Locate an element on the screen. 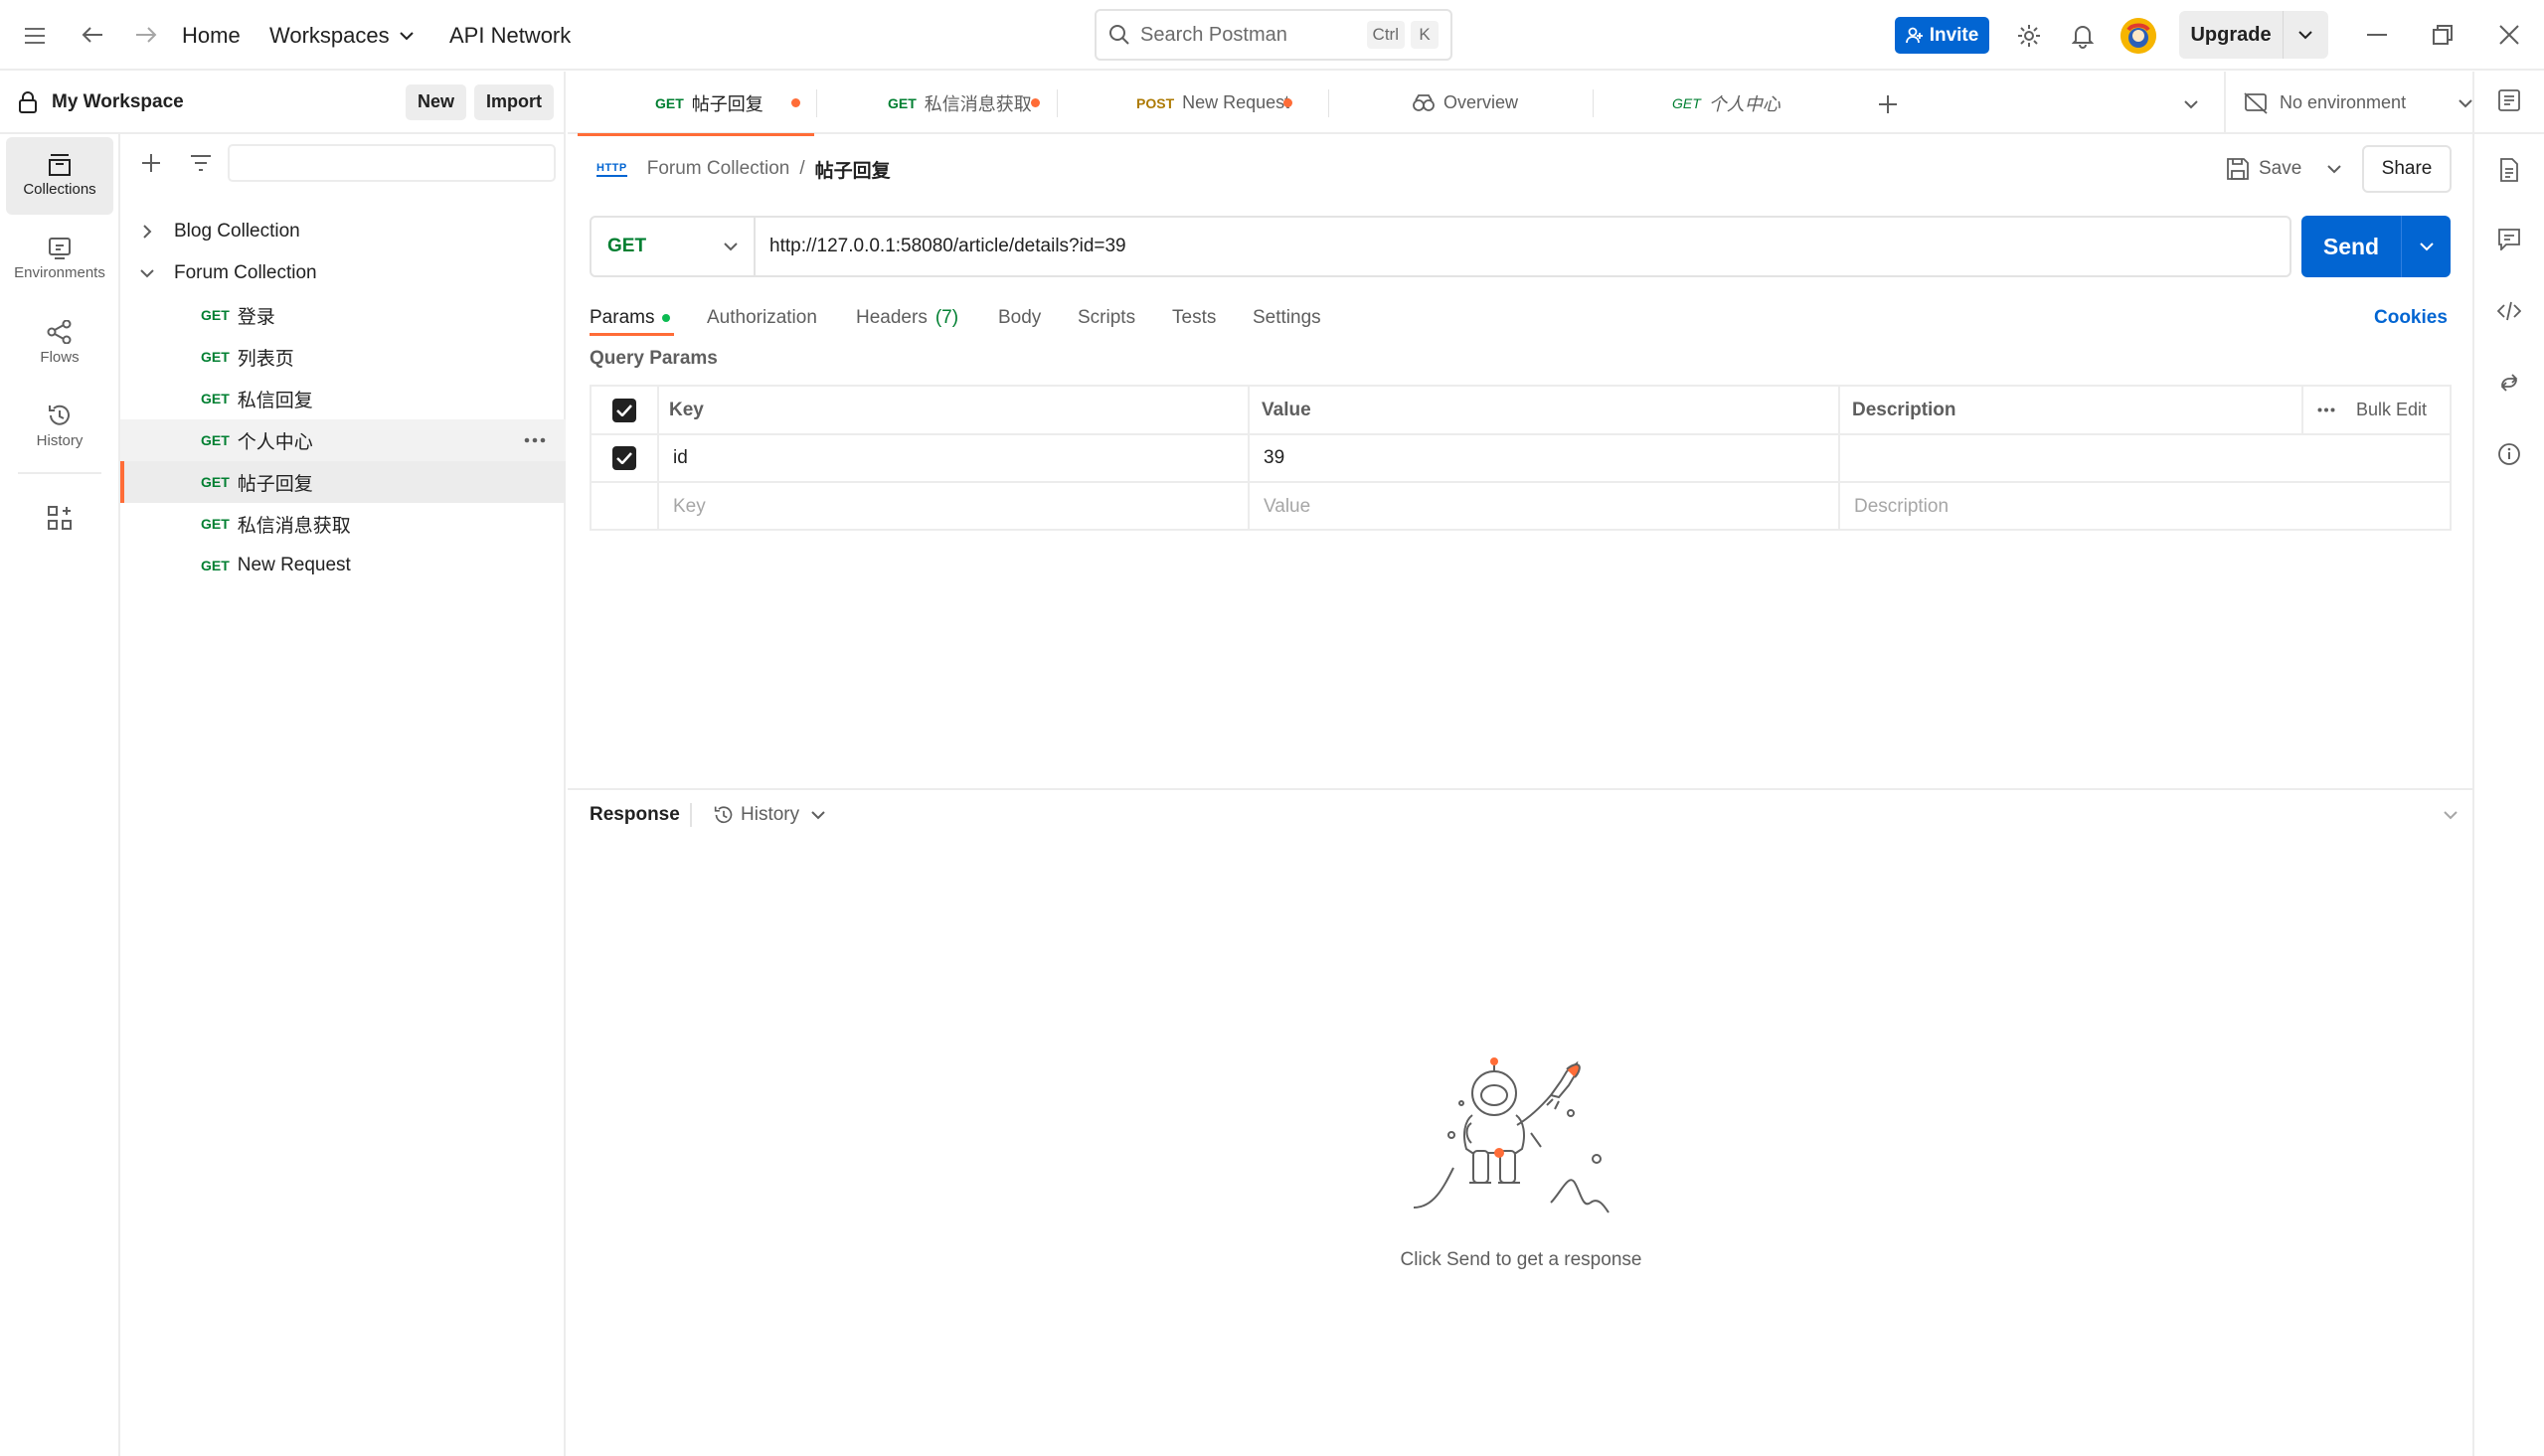 This screenshot has height=1456, width=2544. rail-environments: Environments is located at coordinates (60, 259).